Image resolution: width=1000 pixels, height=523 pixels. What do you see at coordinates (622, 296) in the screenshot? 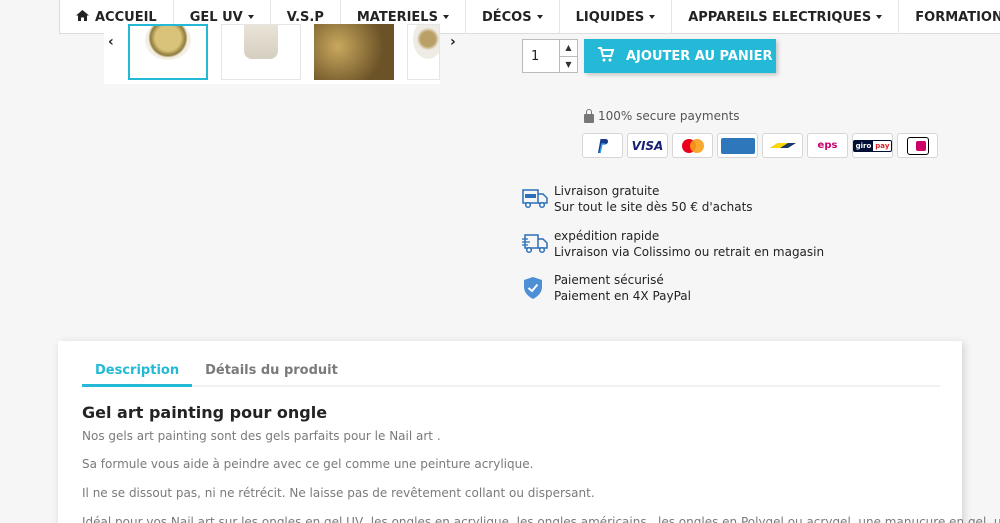
I see `reassurance-text: Paiement en 4X PayPal` at bounding box center [622, 296].